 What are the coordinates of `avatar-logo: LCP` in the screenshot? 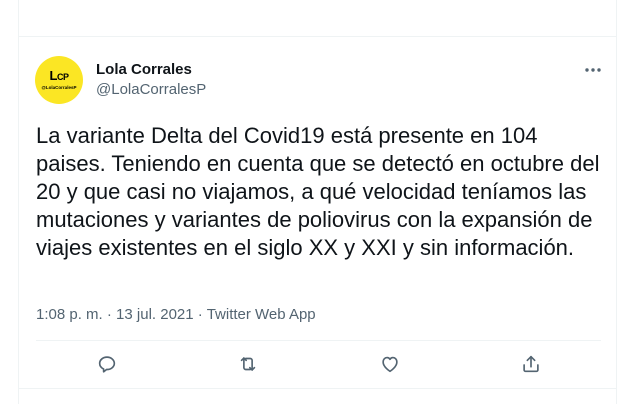 It's located at (59, 75).